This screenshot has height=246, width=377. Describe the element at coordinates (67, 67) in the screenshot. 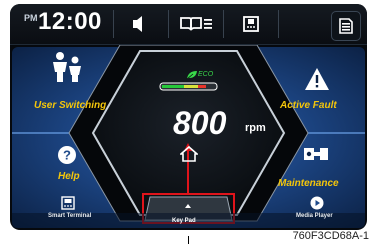

I see `user-switching-icon` at that location.